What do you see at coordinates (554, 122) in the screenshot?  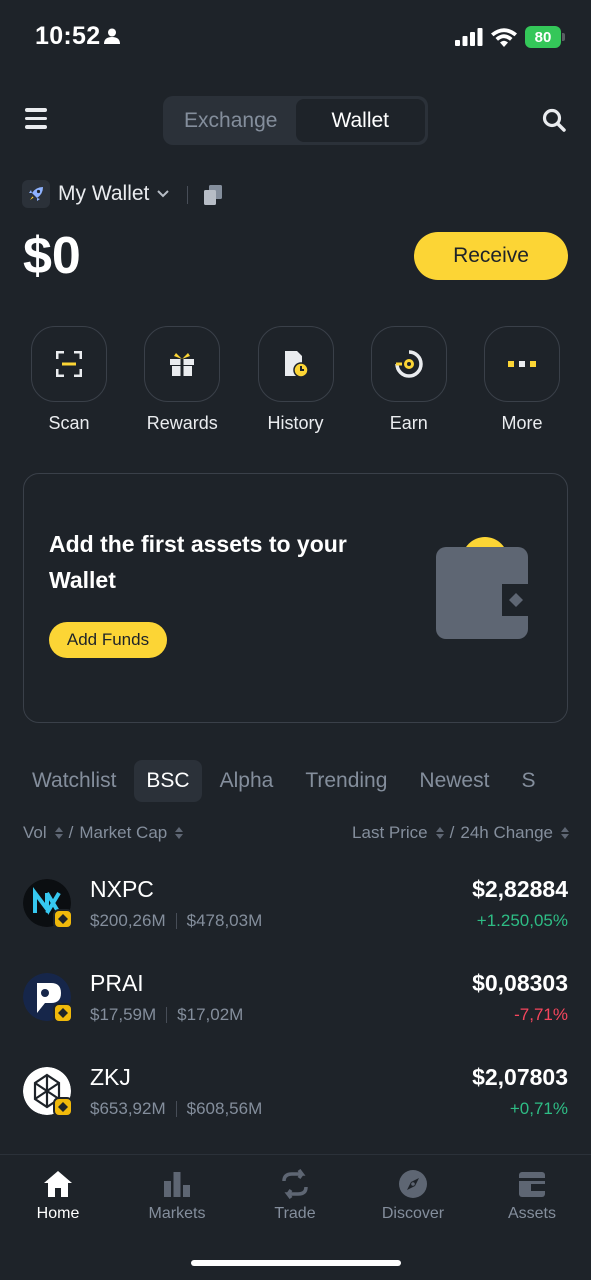 I see `search-icon` at bounding box center [554, 122].